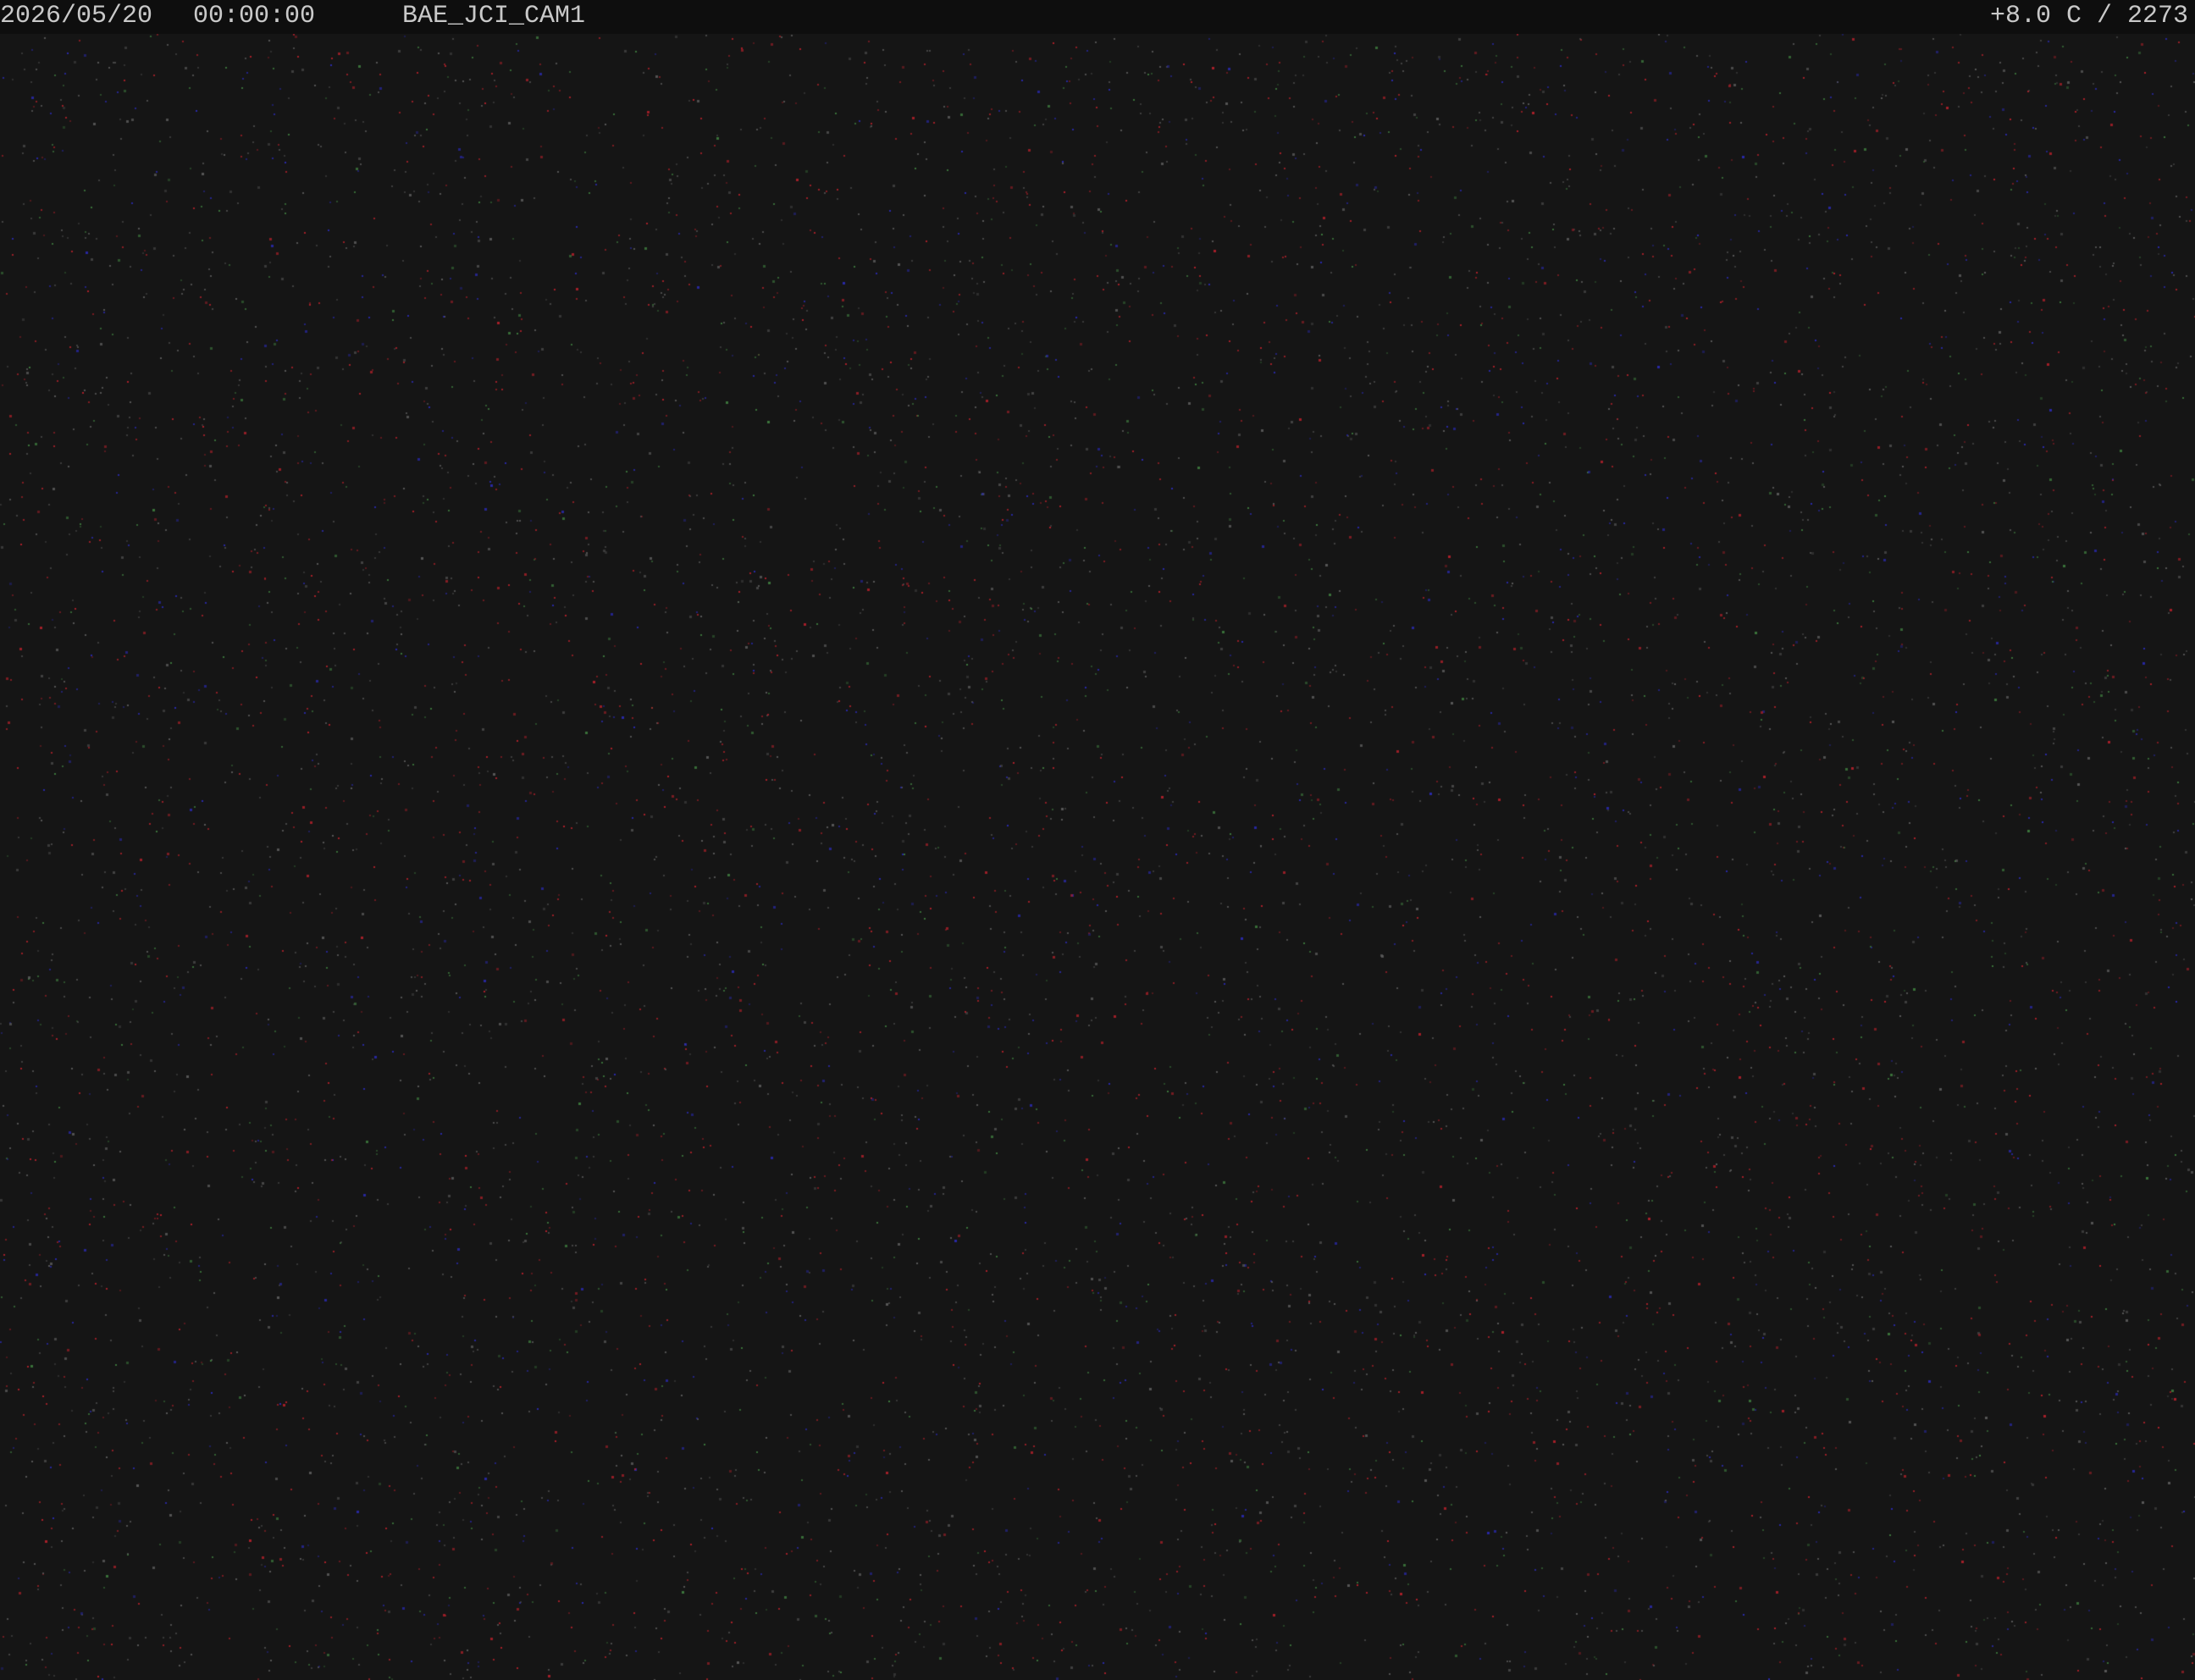 The image size is (2195, 1680). I want to click on timestamp-date: 2026/05/20, so click(77, 16).